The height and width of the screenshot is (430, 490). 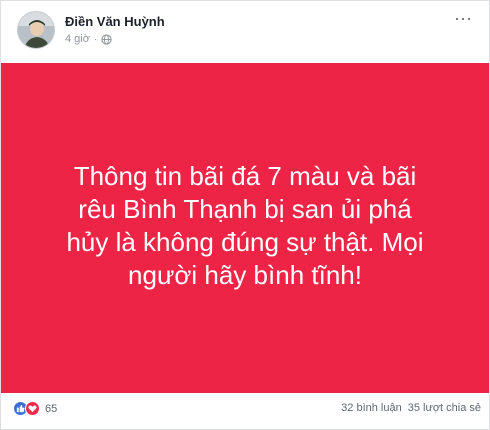 I want to click on reactions: 65, so click(x=35, y=408).